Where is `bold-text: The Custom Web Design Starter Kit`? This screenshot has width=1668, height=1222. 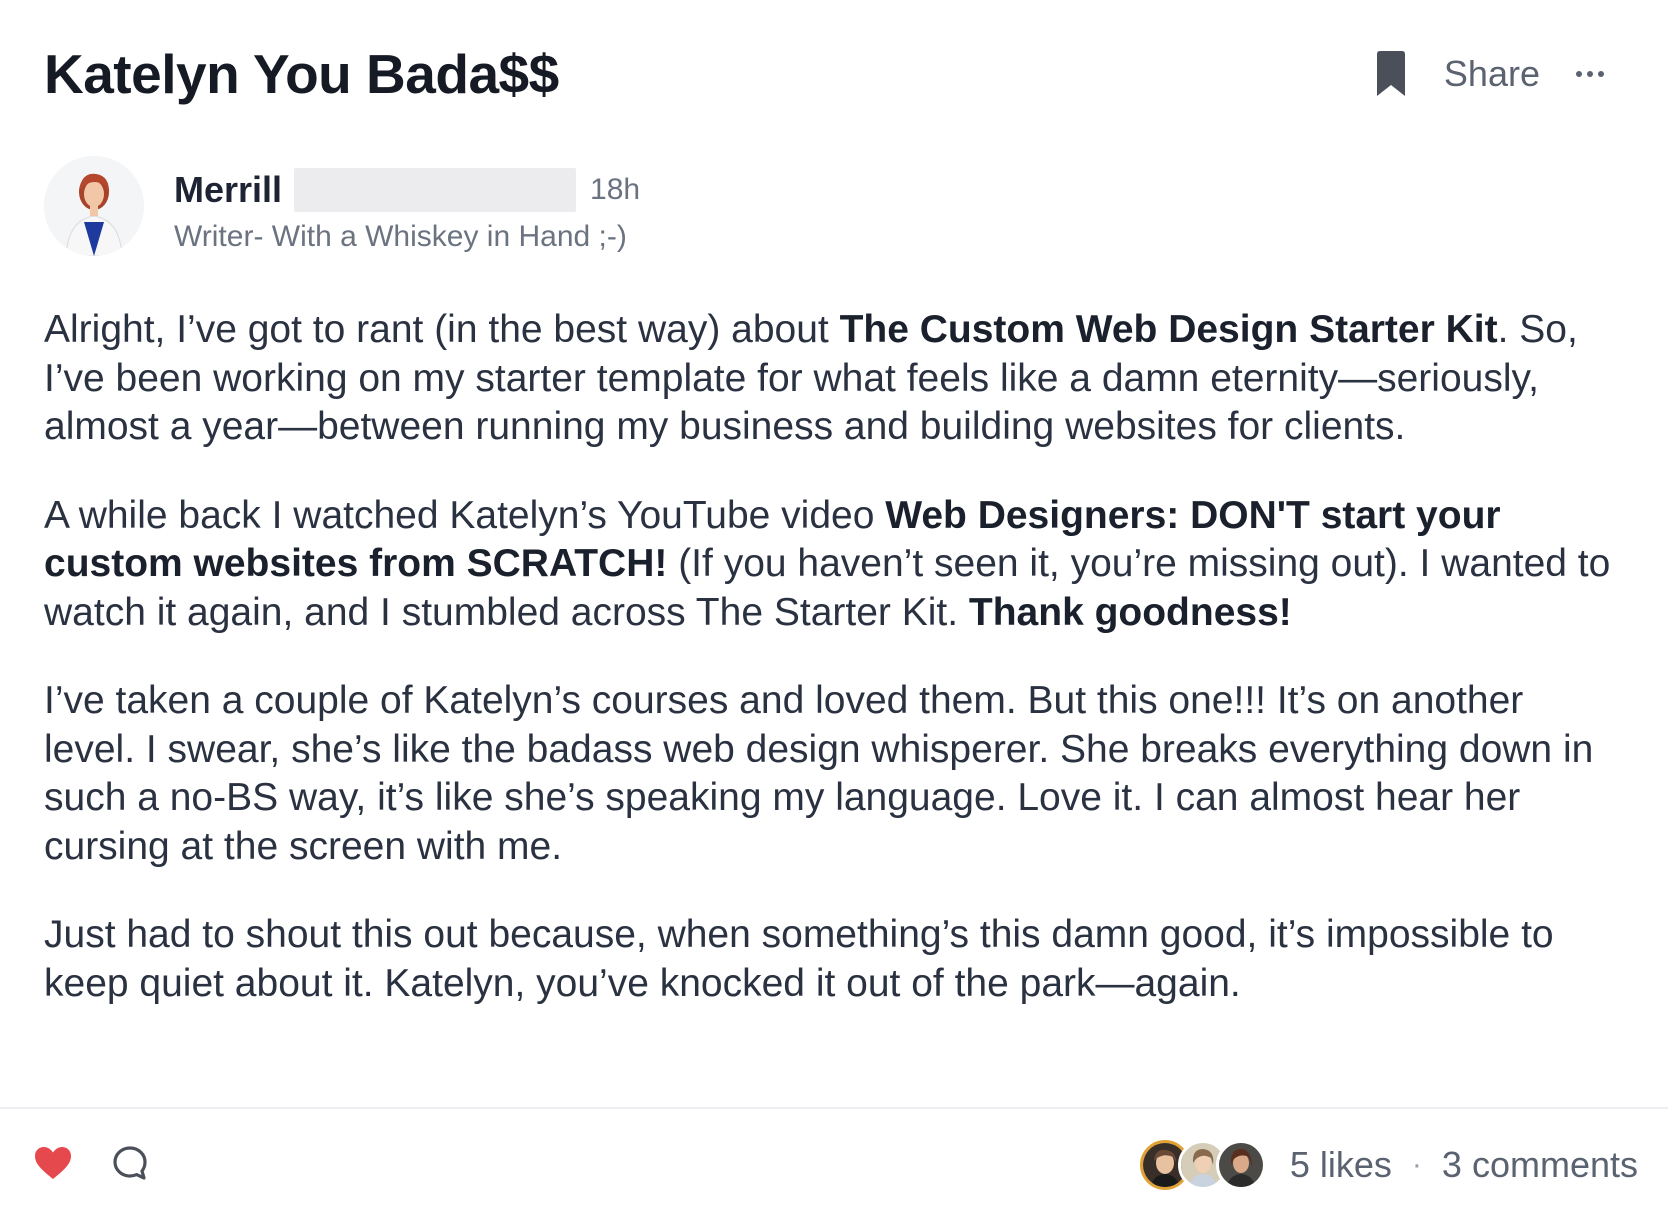 bold-text: The Custom Web Design Starter Kit is located at coordinates (1168, 329).